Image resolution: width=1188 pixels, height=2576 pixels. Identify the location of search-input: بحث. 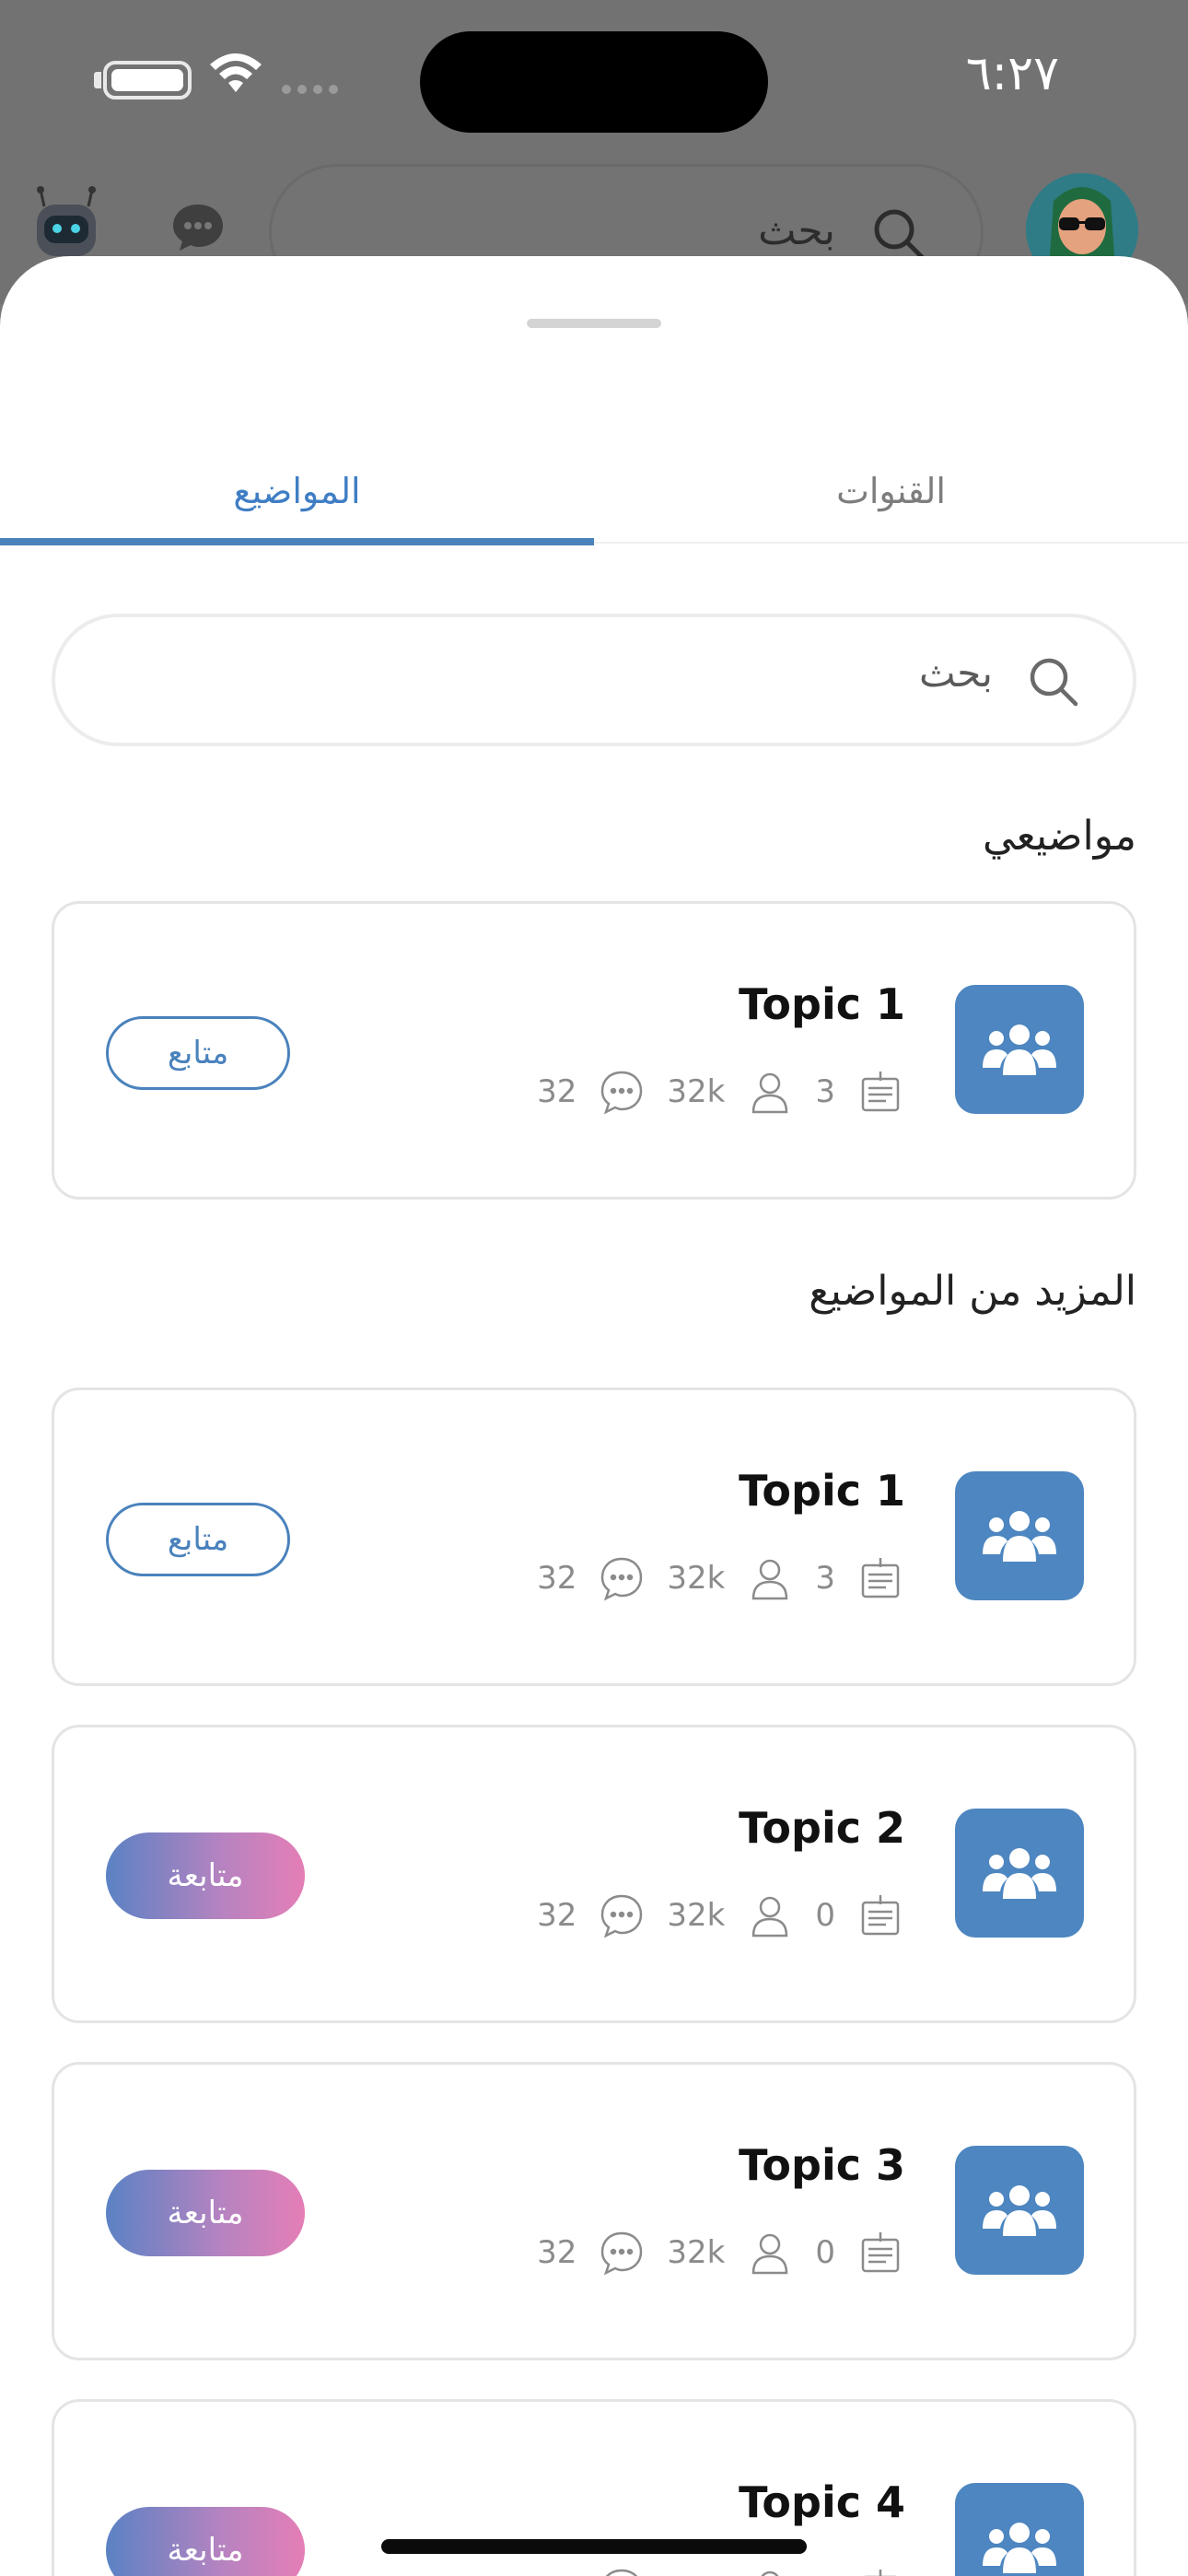
(594, 680).